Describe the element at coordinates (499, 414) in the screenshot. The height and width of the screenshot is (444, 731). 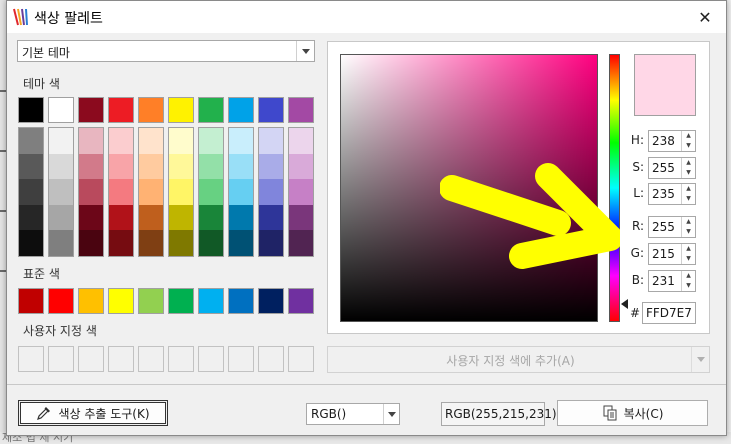
I see `color-output-field: RGB(255,215,231)` at that location.